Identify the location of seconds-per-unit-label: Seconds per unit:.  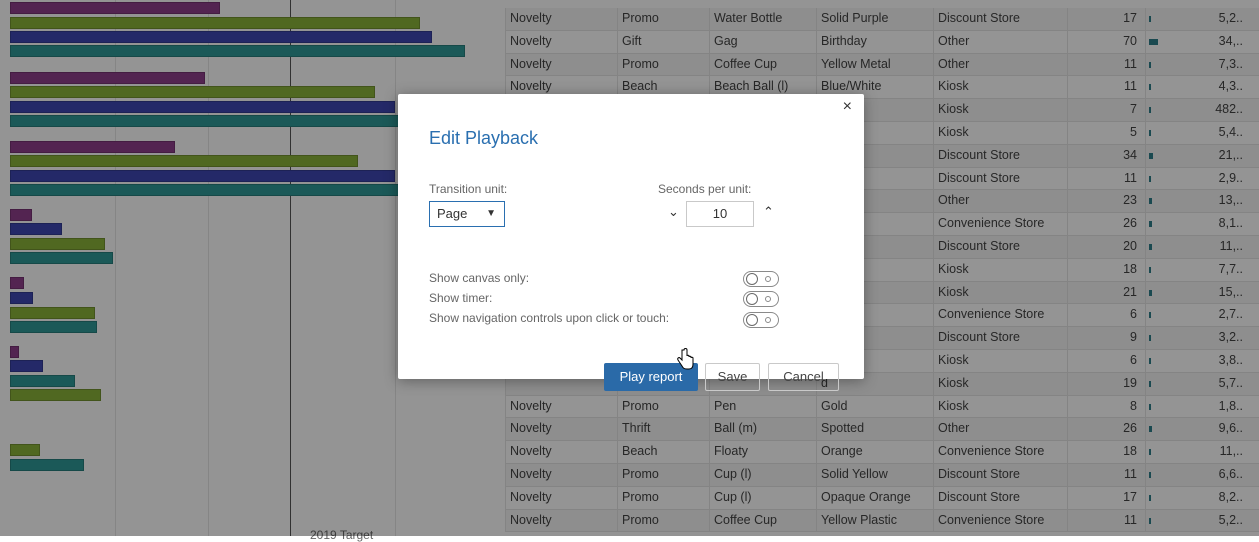
(705, 189).